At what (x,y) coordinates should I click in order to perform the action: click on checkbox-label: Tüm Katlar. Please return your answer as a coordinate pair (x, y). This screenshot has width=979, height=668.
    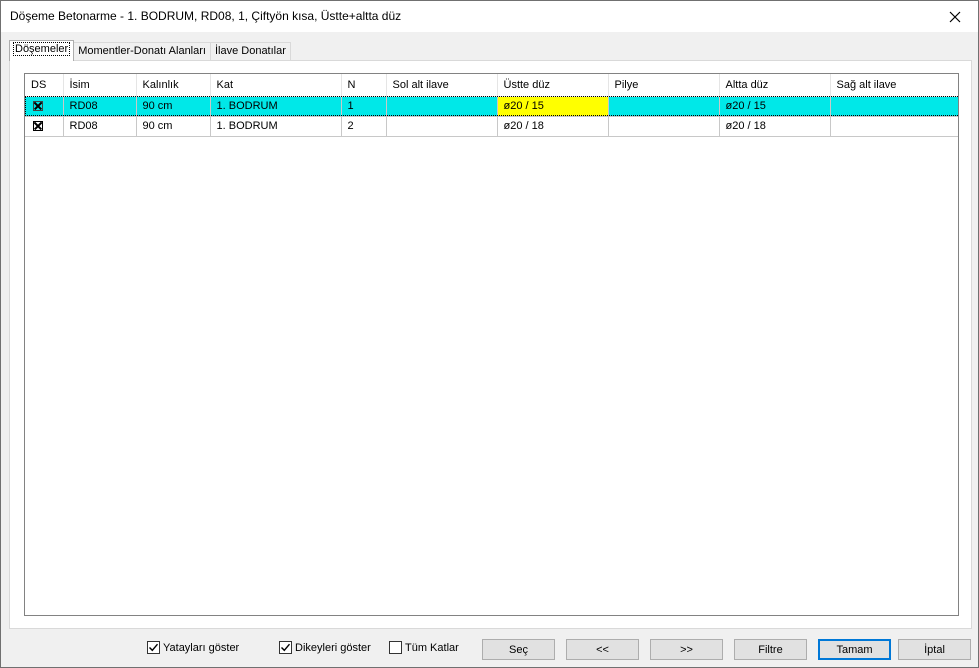
    Looking at the image, I should click on (432, 647).